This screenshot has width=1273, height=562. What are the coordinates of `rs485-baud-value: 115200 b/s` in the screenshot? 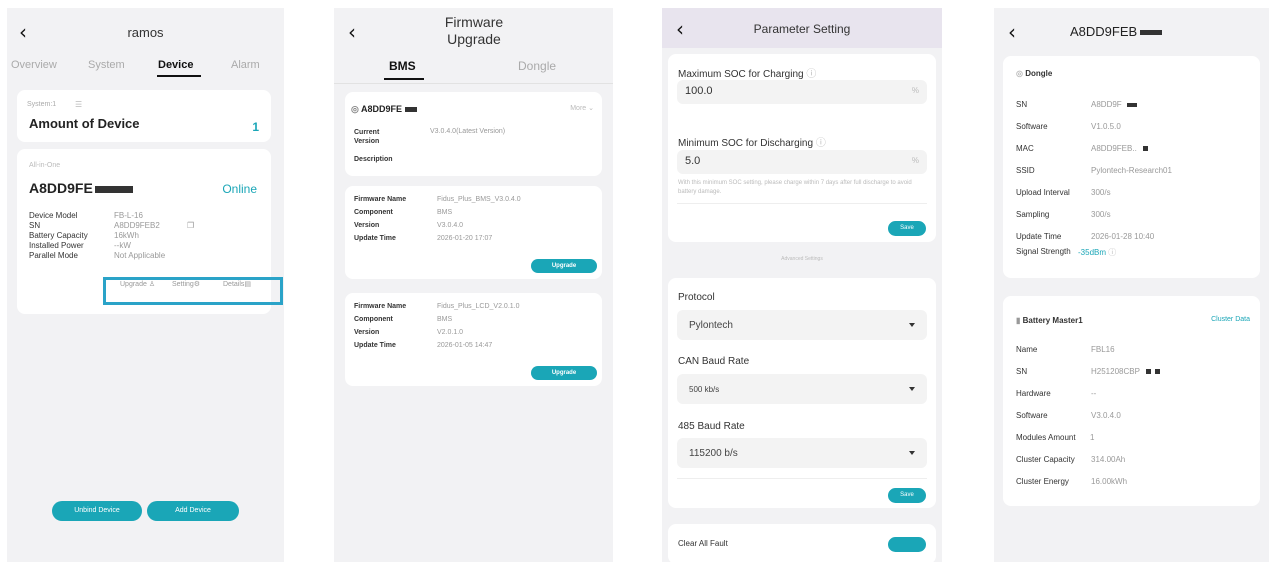 It's located at (713, 453).